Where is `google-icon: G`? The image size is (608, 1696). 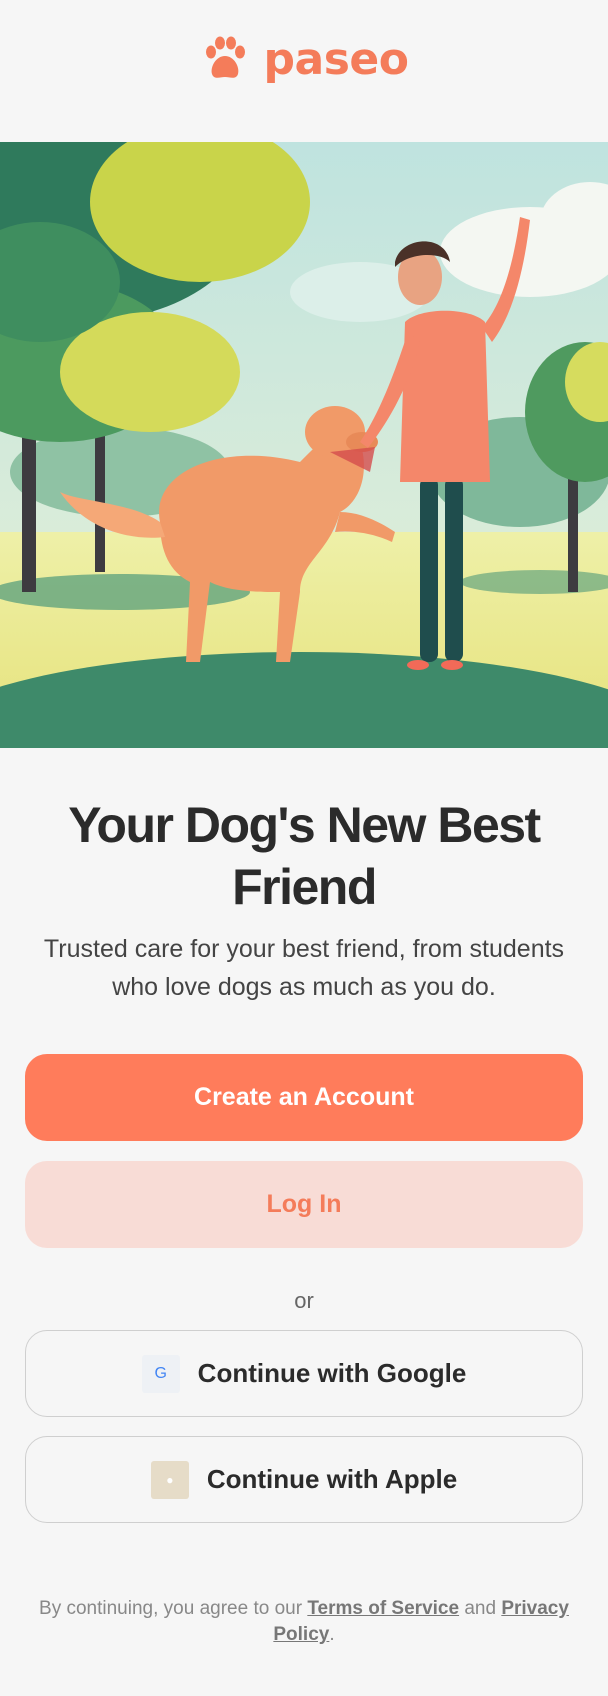 google-icon: G is located at coordinates (160, 1373).